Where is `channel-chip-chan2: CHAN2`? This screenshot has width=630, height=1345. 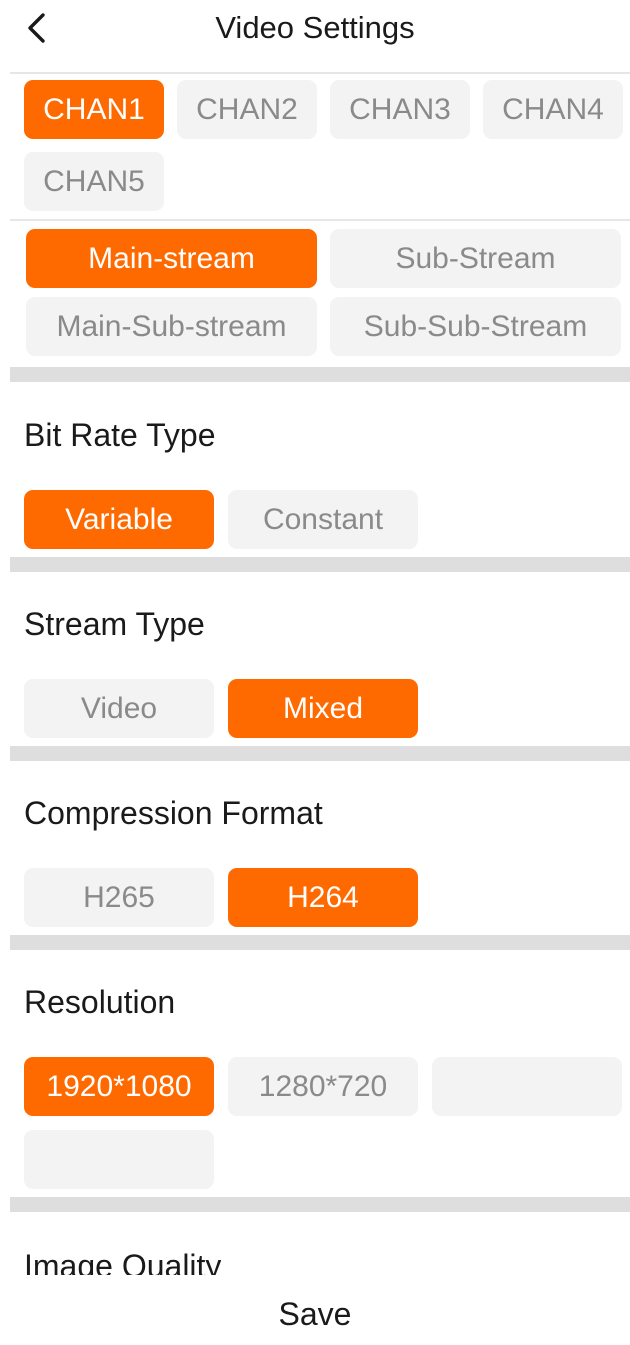
channel-chip-chan2: CHAN2 is located at coordinates (247, 109).